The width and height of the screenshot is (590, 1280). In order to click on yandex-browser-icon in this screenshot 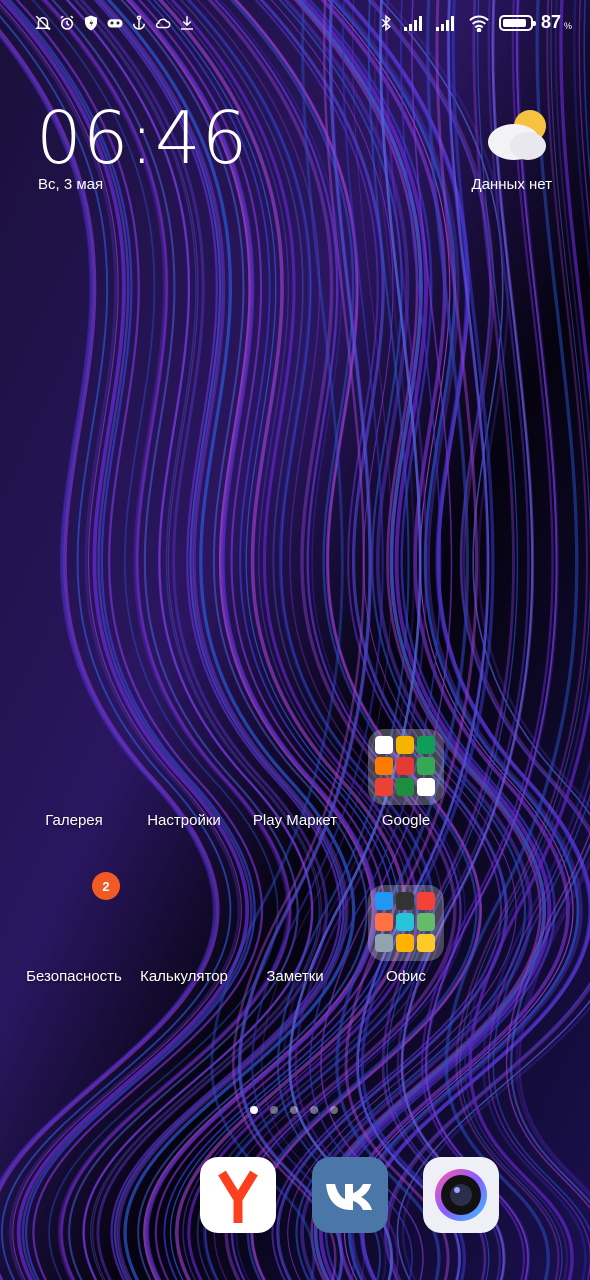, I will do `click(238, 1195)`.